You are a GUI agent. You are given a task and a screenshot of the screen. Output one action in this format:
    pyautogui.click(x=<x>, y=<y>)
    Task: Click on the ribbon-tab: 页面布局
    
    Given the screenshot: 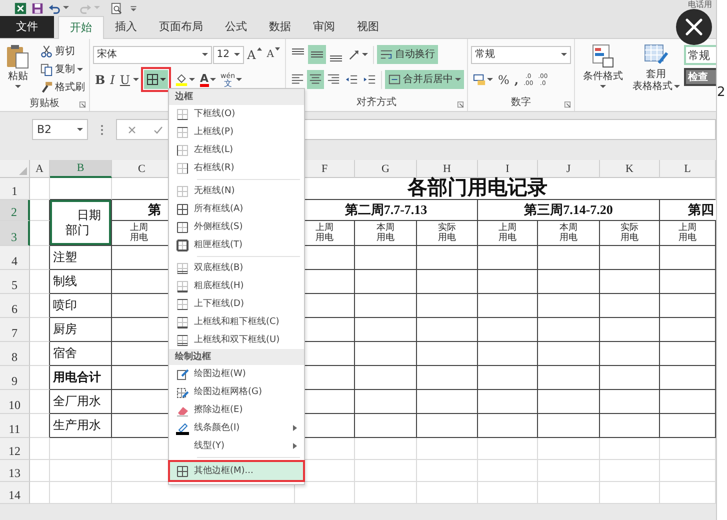 What is the action you would take?
    pyautogui.click(x=181, y=27)
    